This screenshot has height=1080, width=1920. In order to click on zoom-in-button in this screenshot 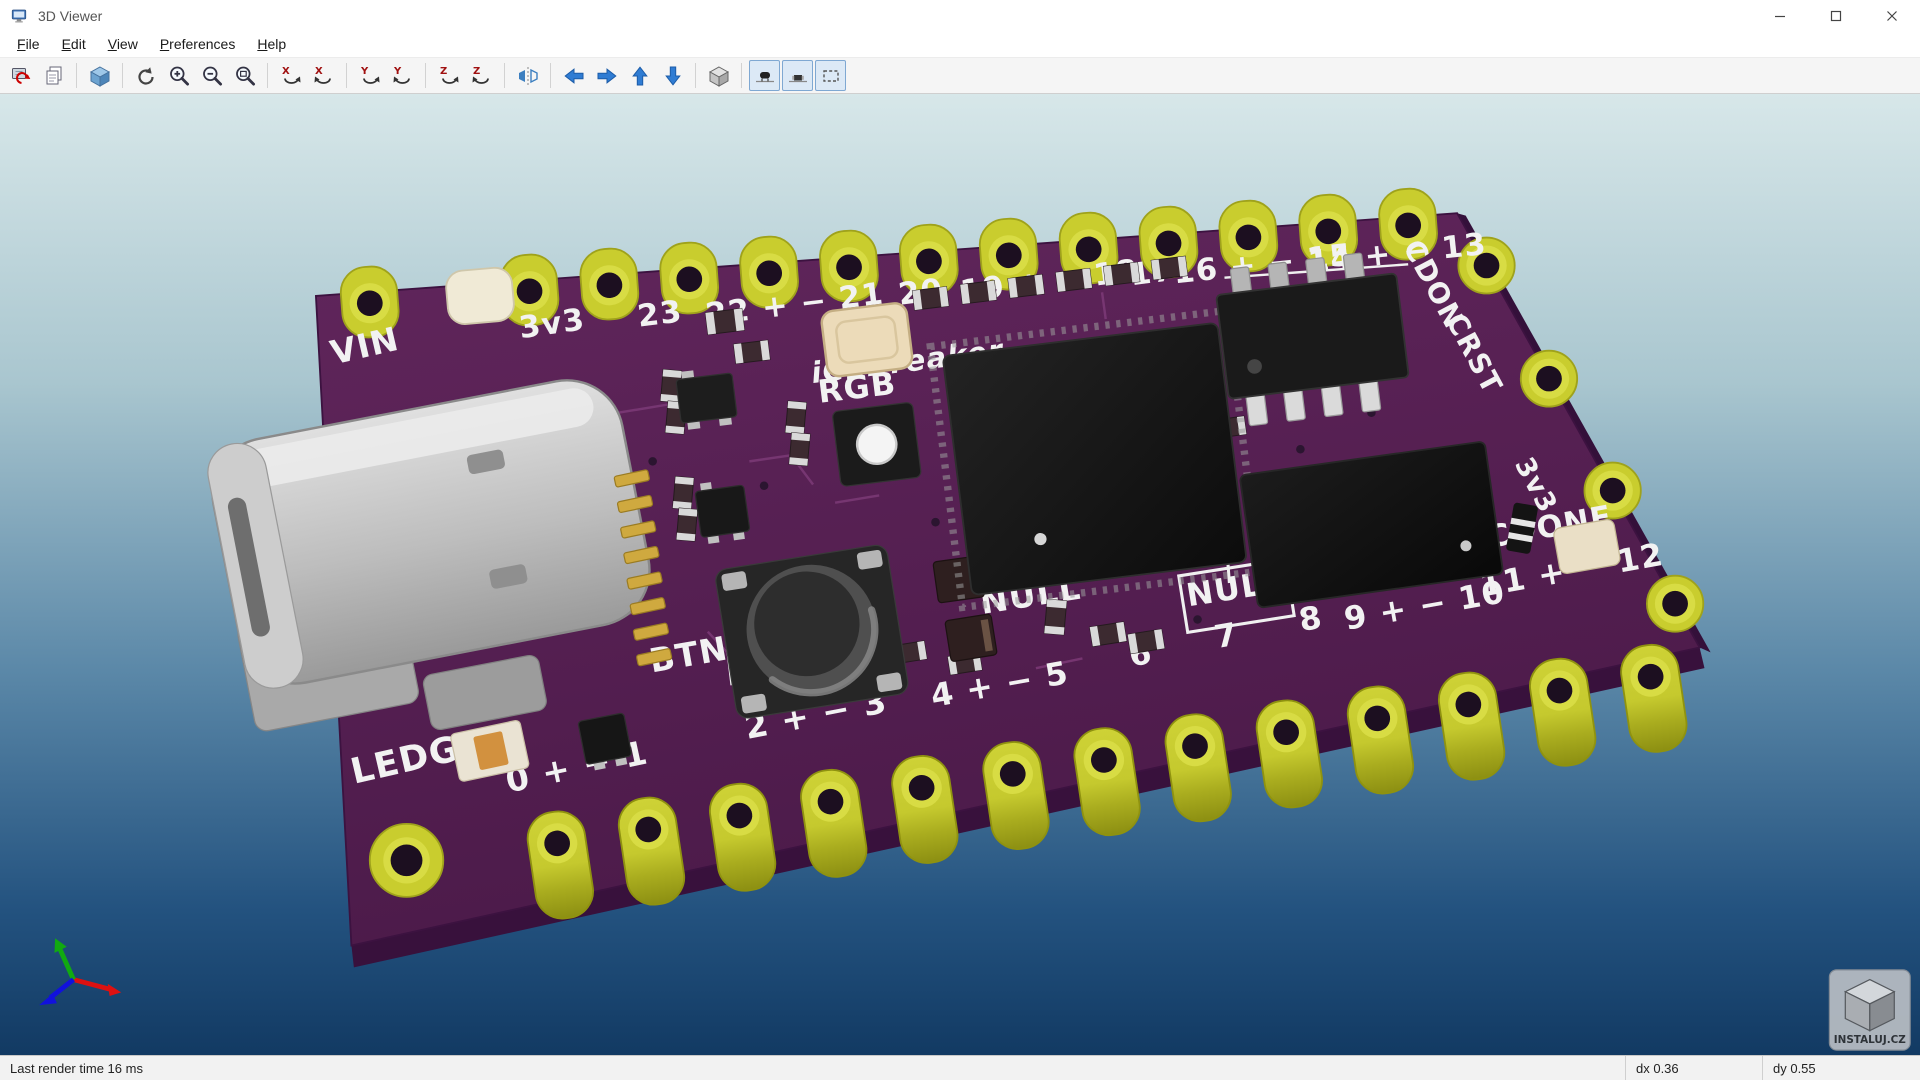, I will do `click(178, 75)`.